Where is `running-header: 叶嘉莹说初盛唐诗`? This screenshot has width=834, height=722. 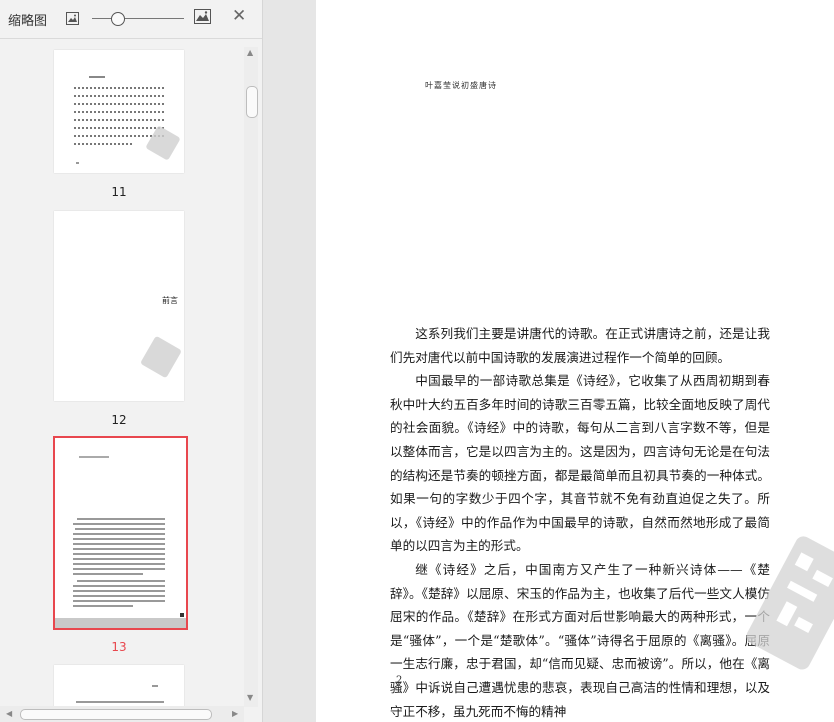
running-header: 叶嘉莹说初盛唐诗 is located at coordinates (461, 85).